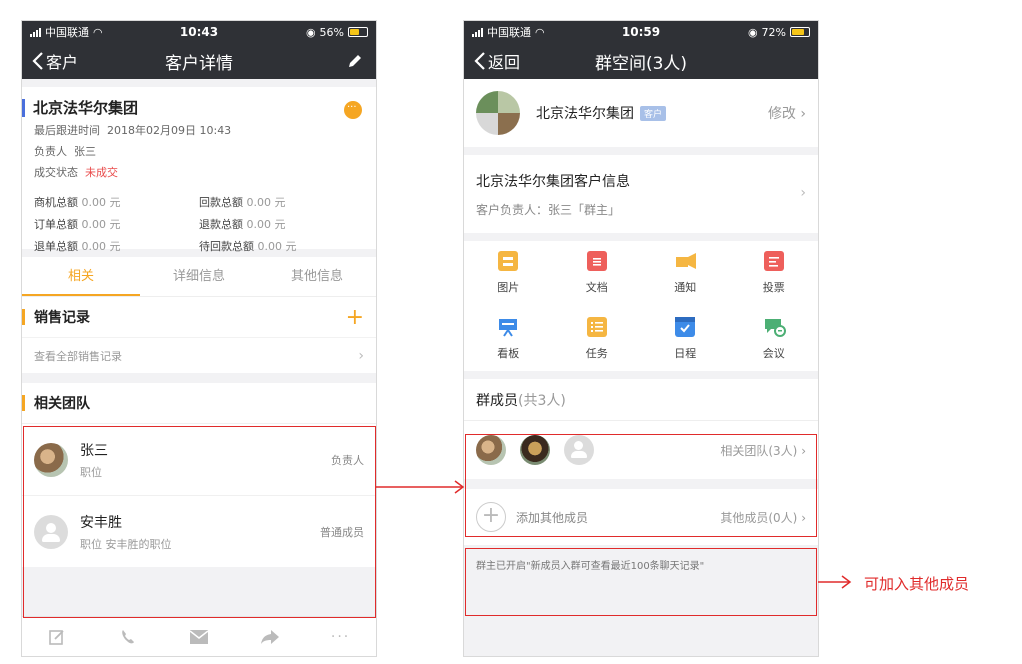 This screenshot has width=1022, height=664. What do you see at coordinates (331, 32) in the screenshot?
I see `battery-percent: 56%` at bounding box center [331, 32].